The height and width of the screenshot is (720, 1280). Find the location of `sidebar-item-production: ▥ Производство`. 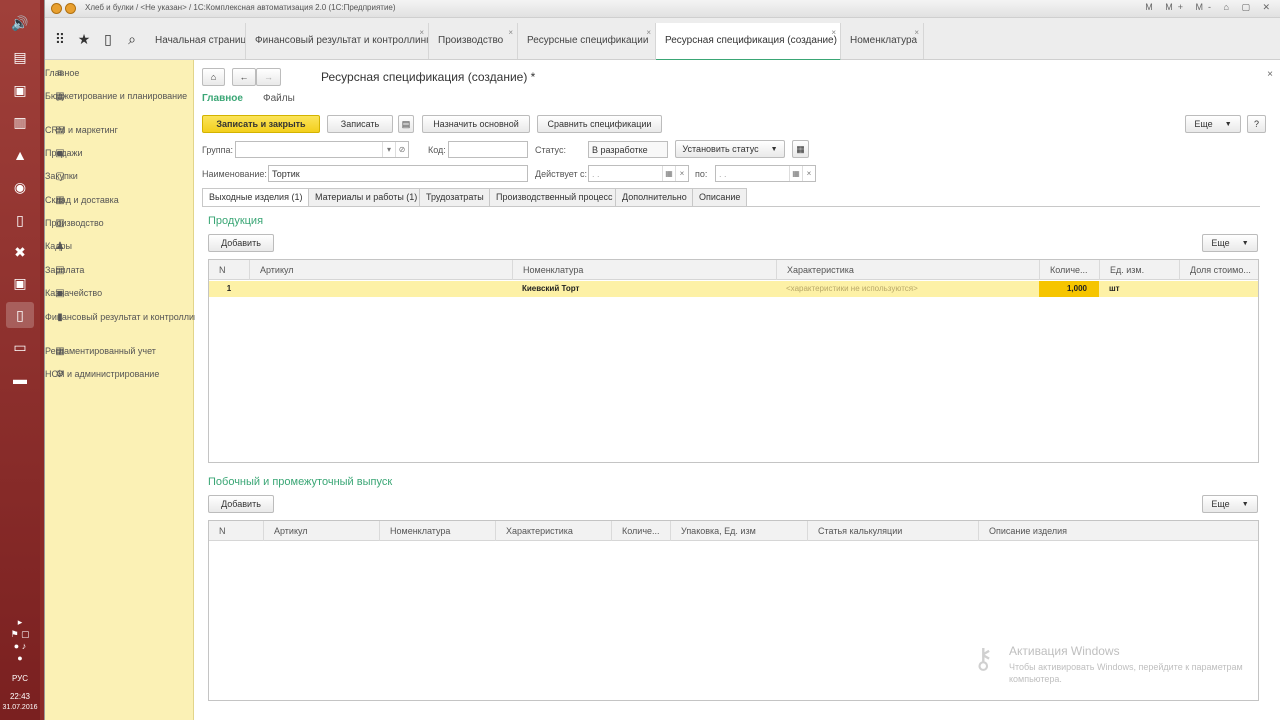

sidebar-item-production: ▥ Производство is located at coordinates (119, 223).